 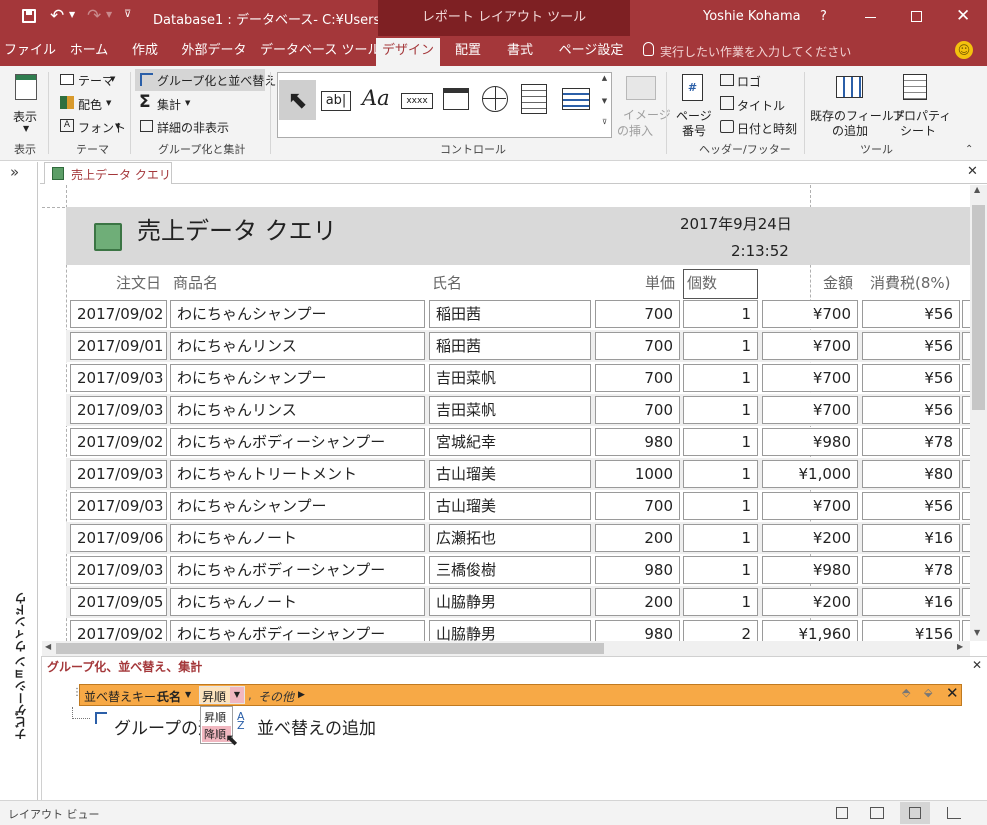 What do you see at coordinates (637, 474) in the screenshot?
I see `cell-unit-price: 1000` at bounding box center [637, 474].